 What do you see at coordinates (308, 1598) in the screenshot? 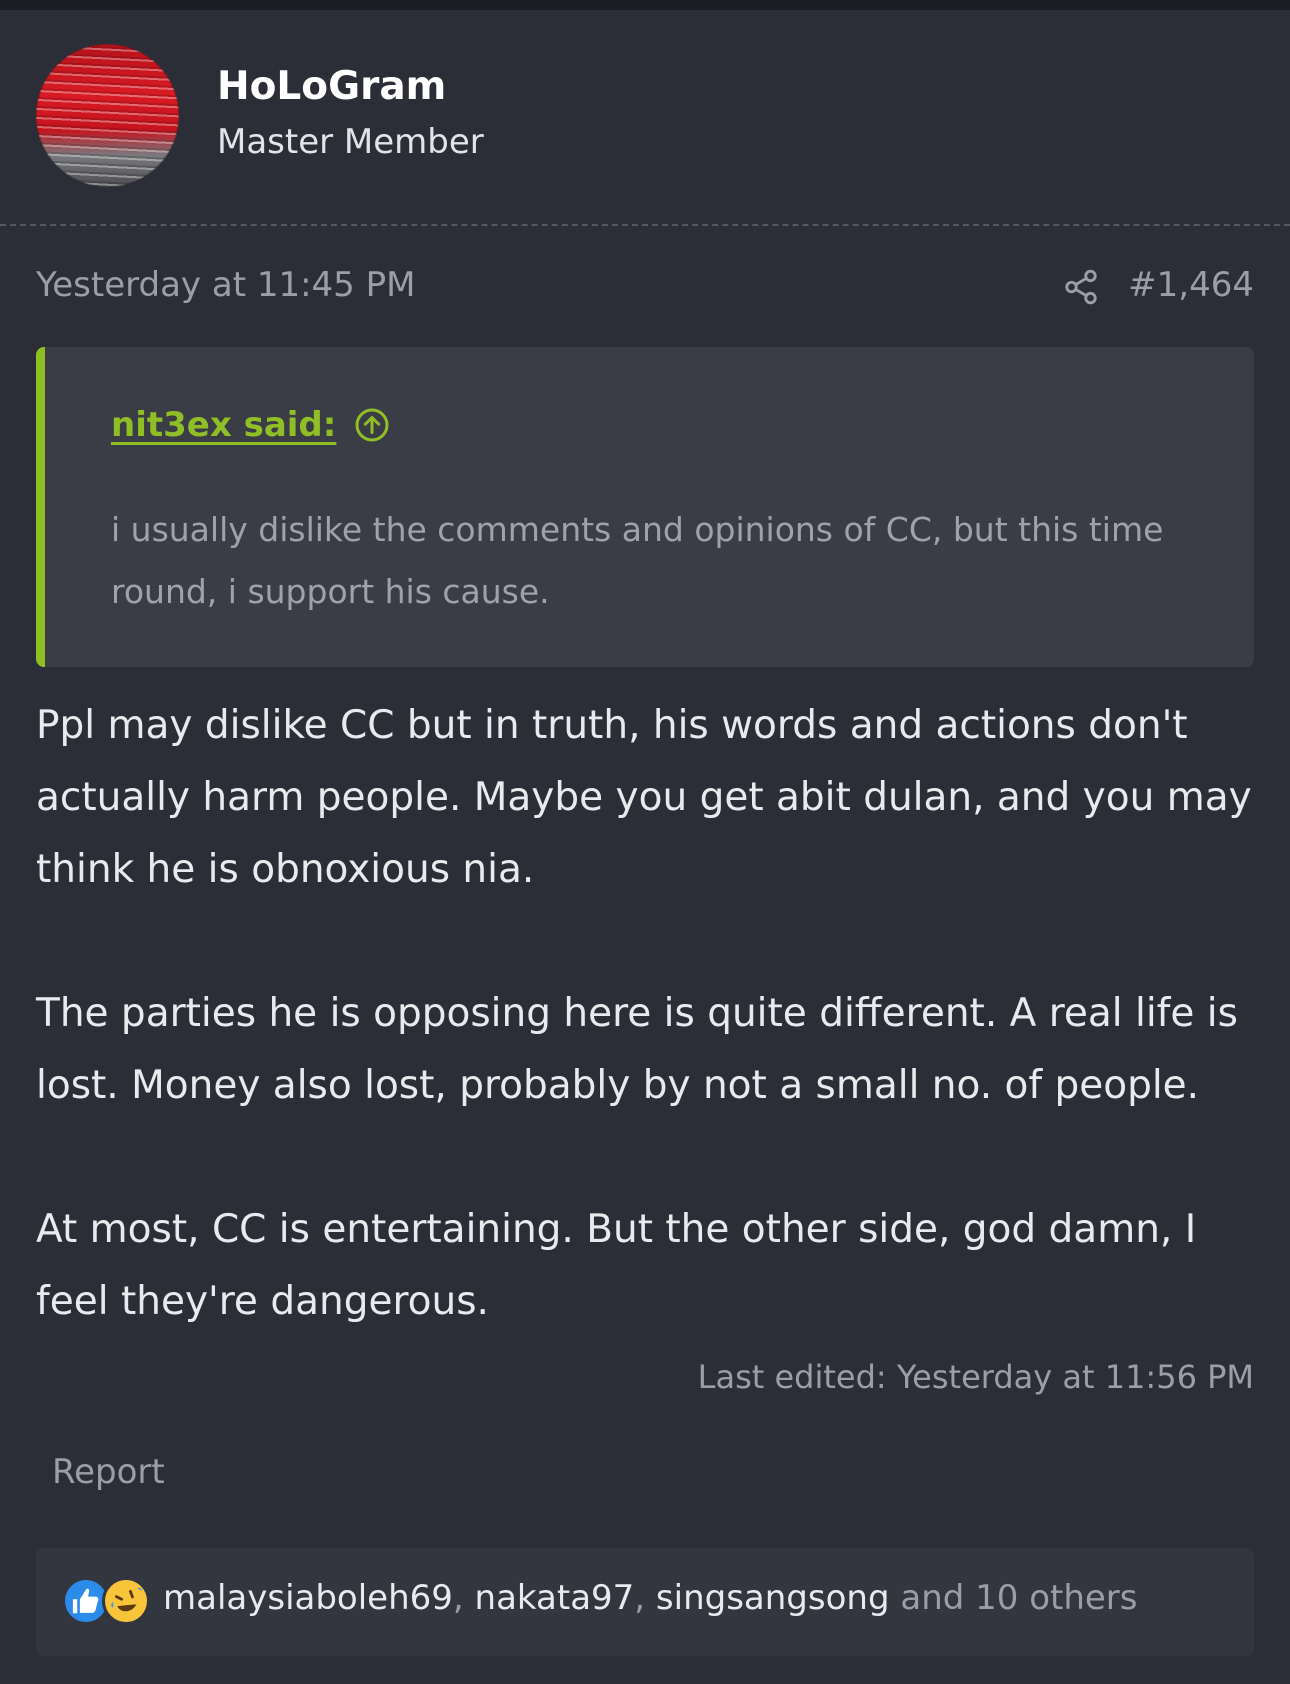
I see `reaction-user-link: malaysiaboleh69` at bounding box center [308, 1598].